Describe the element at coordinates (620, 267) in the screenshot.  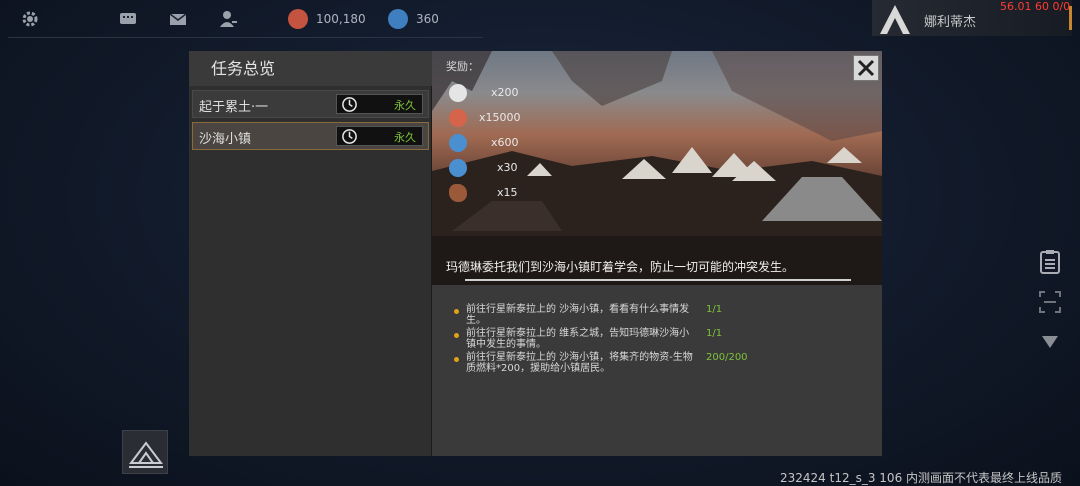
I see `quest-description: 玛德琳委托我们到沙海小镇盯着学会，防止一切可能的冲突发生。` at that location.